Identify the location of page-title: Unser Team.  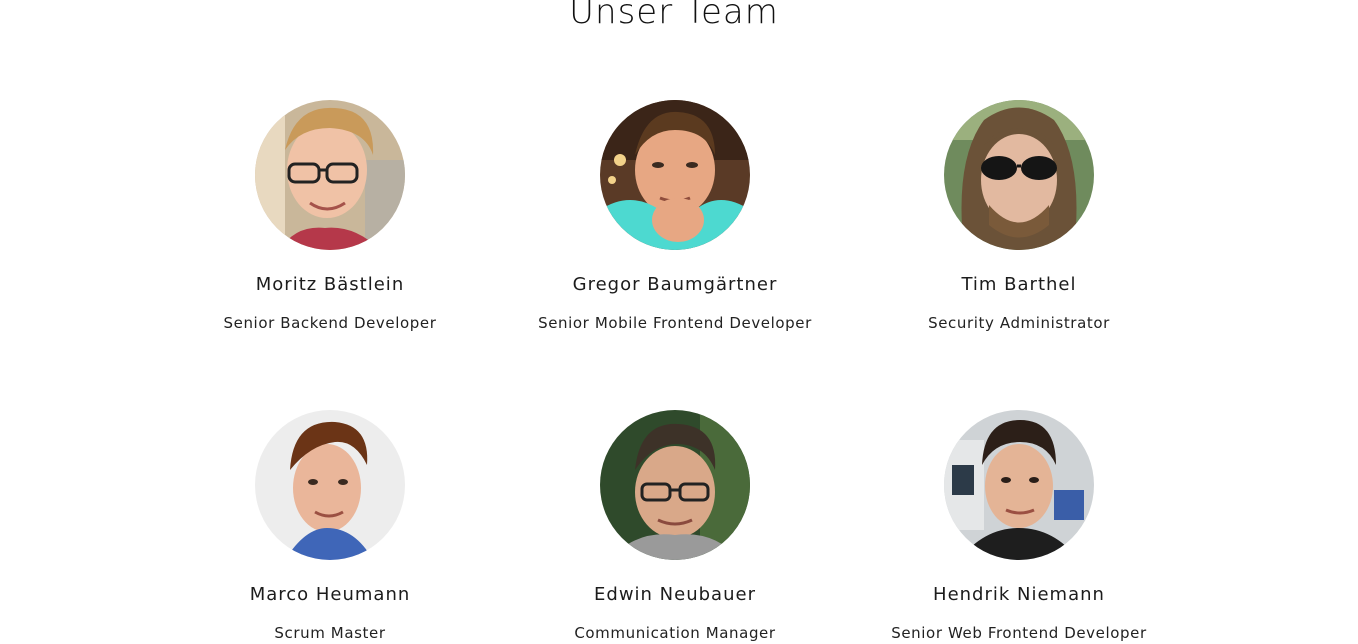
(674, 16).